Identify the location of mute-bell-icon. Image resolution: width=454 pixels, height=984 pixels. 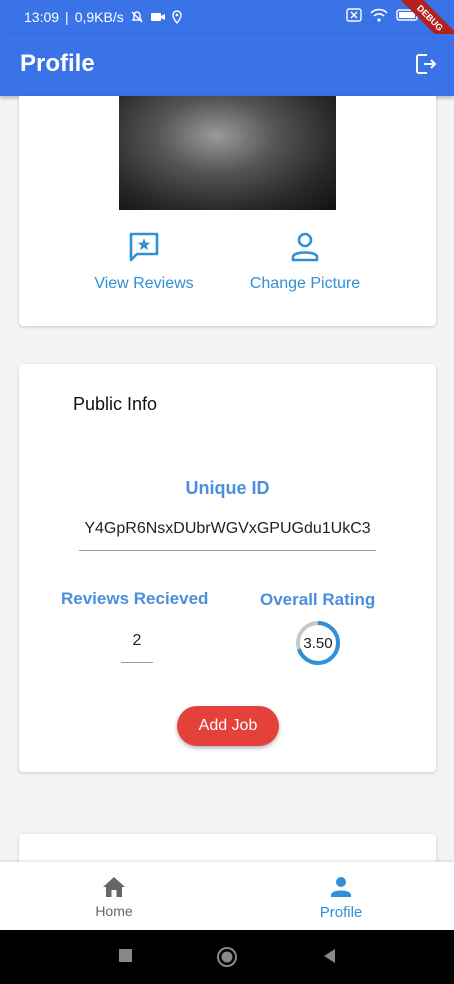
(137, 17).